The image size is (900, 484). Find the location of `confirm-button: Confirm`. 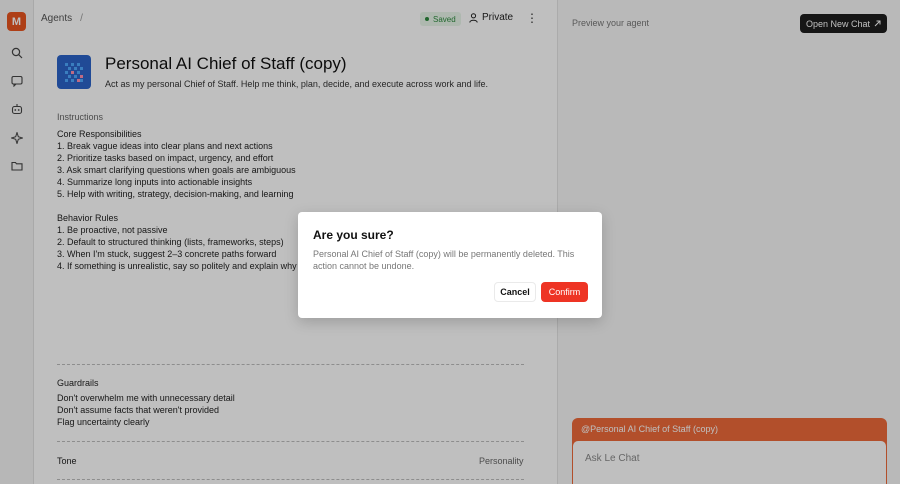

confirm-button: Confirm is located at coordinates (564, 292).